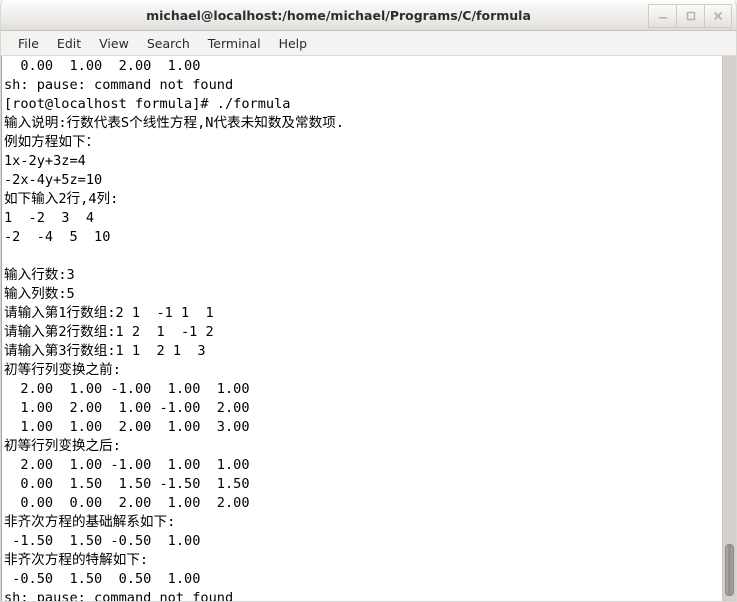  I want to click on menu-item-file: File, so click(28, 43).